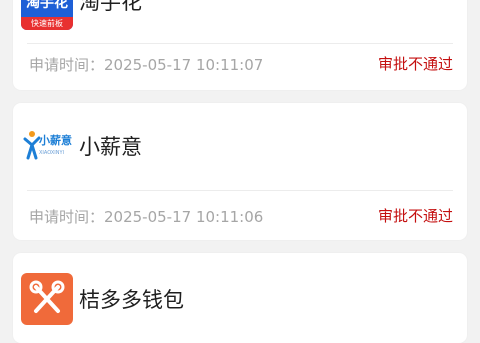 The height and width of the screenshot is (343, 480). Describe the element at coordinates (131, 300) in the screenshot. I see `app-name: 桔多多钱包` at that location.